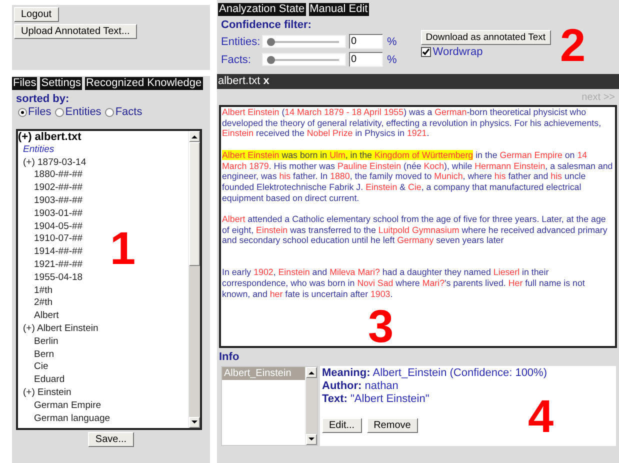  What do you see at coordinates (435, 373) in the screenshot?
I see `detail-line: Meaning: Albert_Einstein (Confidence: 100%)` at bounding box center [435, 373].